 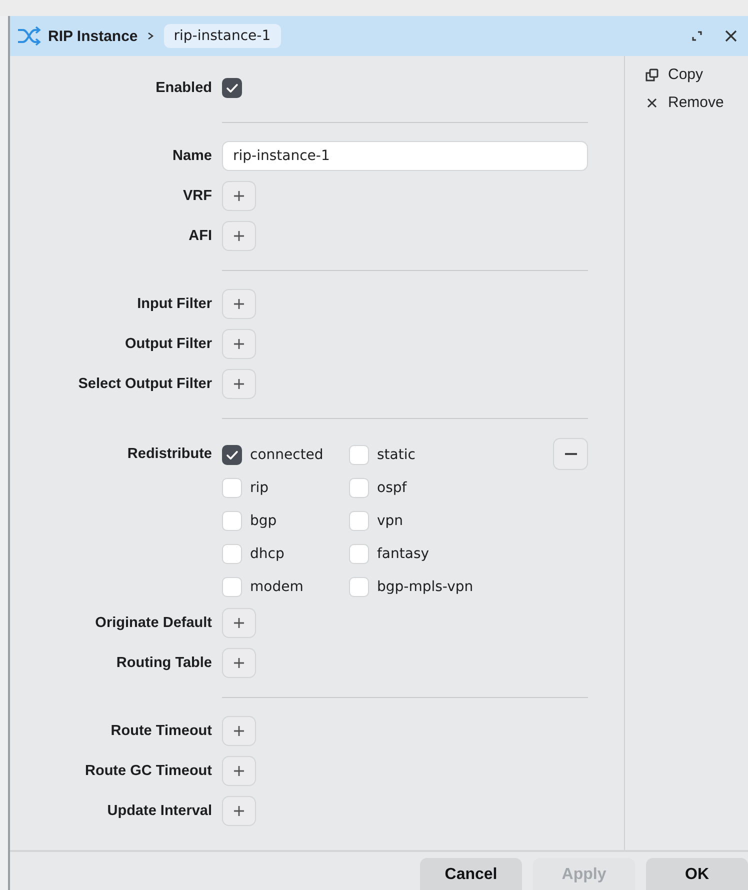 What do you see at coordinates (183, 88) in the screenshot?
I see `field-label: Enabled` at bounding box center [183, 88].